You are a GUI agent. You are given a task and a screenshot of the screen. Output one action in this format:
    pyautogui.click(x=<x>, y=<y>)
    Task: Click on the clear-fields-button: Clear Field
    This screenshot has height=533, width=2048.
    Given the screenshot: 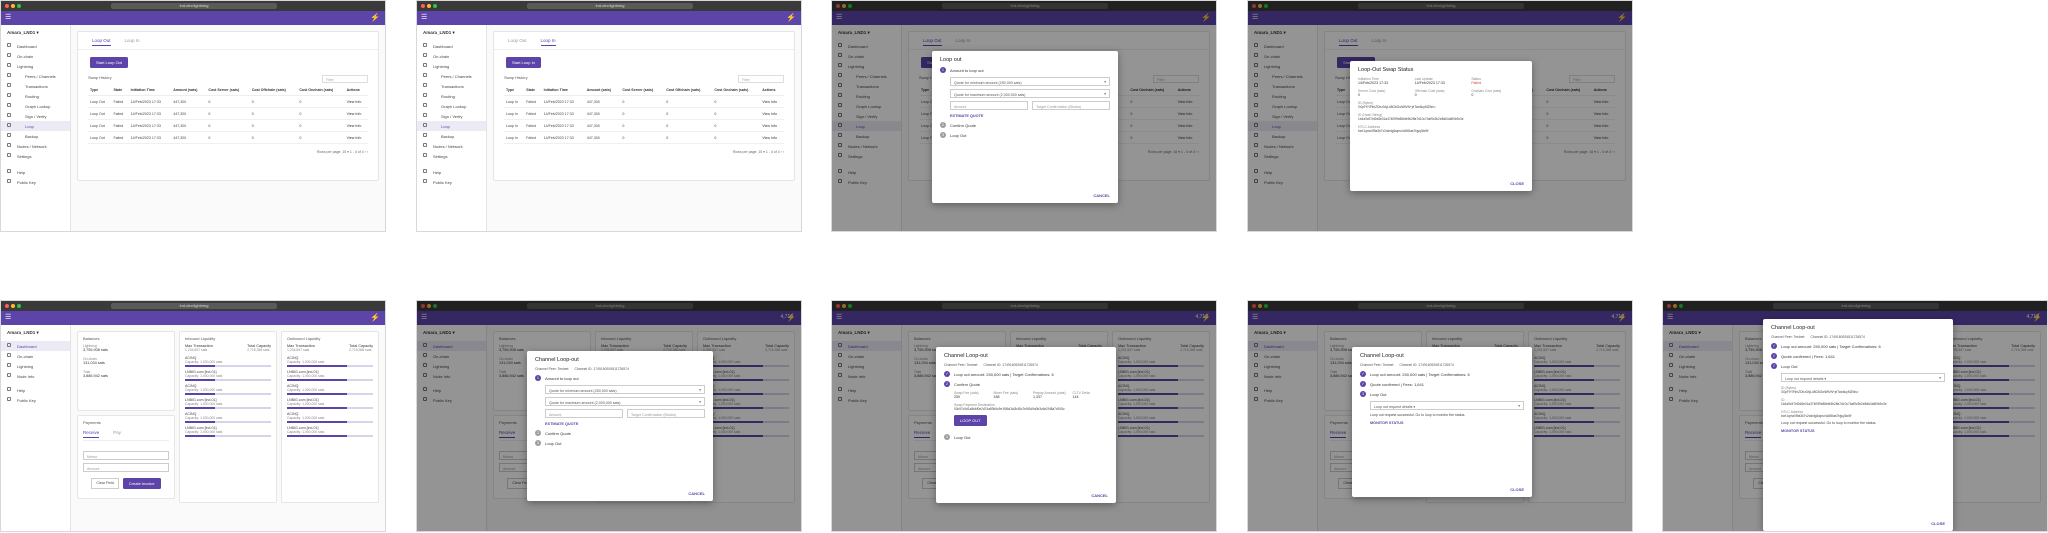 What is the action you would take?
    pyautogui.click(x=105, y=483)
    